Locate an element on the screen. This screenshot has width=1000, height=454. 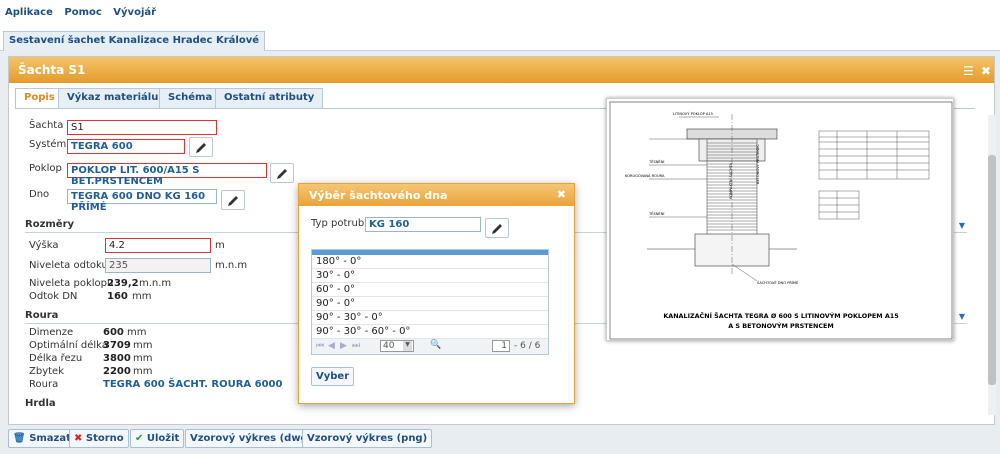
checkmark-icon: ✔ is located at coordinates (139, 438).